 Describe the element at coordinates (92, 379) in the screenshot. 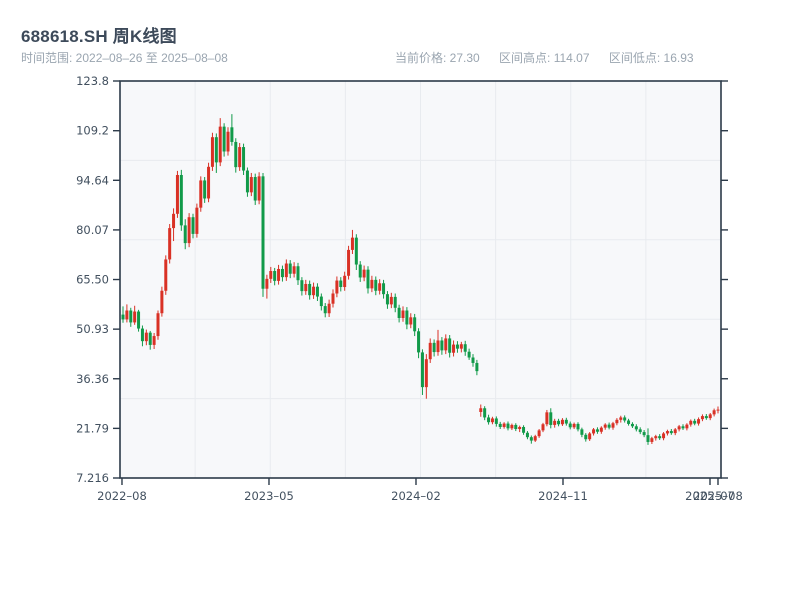

I see `y-tick-label: 36.36` at that location.